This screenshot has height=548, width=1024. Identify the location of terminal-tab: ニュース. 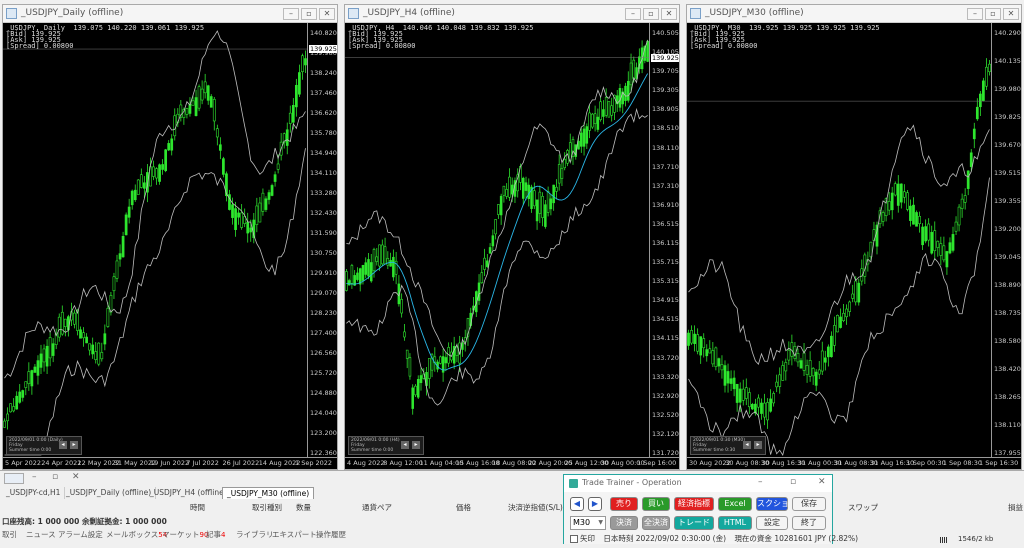
(41, 534).